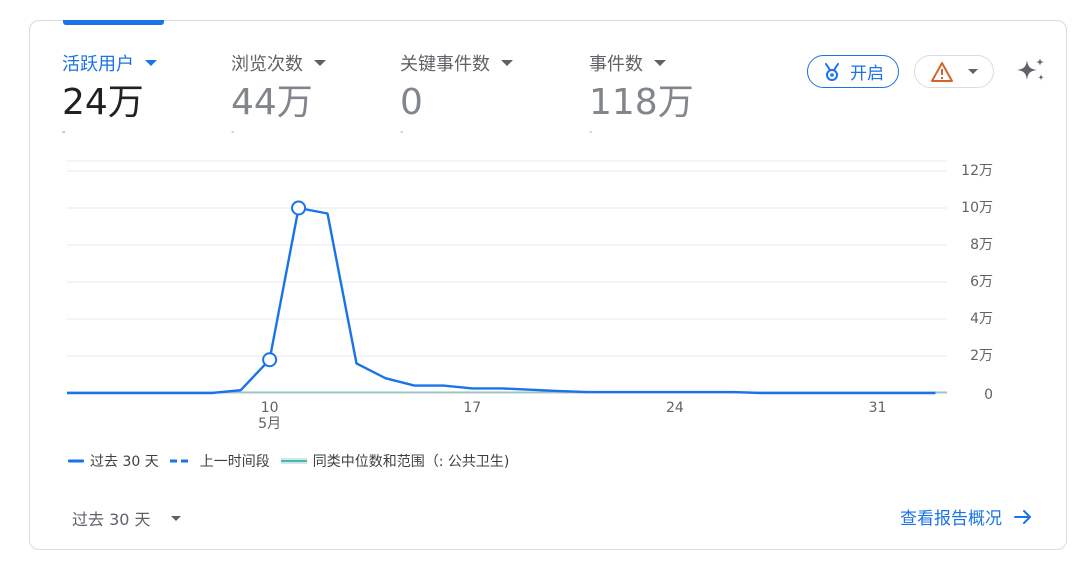 This screenshot has width=1080, height=566. I want to click on y-tick-label: 0, so click(988, 395).